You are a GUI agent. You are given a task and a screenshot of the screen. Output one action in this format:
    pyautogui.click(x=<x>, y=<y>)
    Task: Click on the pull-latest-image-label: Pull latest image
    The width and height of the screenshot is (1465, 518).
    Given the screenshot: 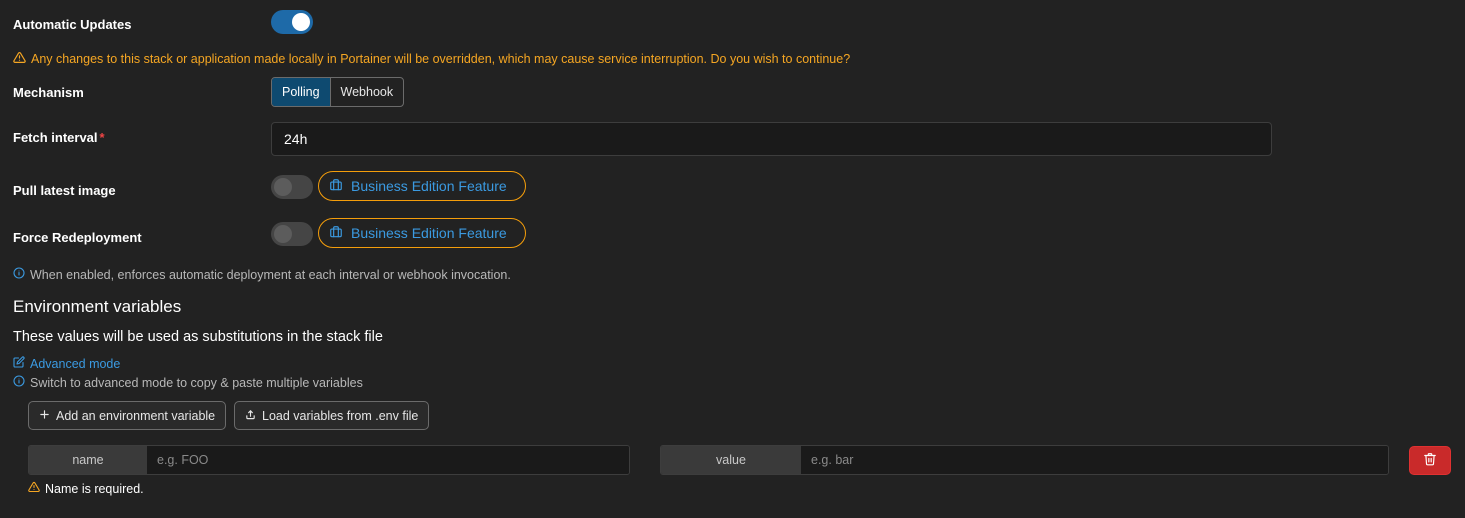 What is the action you would take?
    pyautogui.click(x=64, y=190)
    